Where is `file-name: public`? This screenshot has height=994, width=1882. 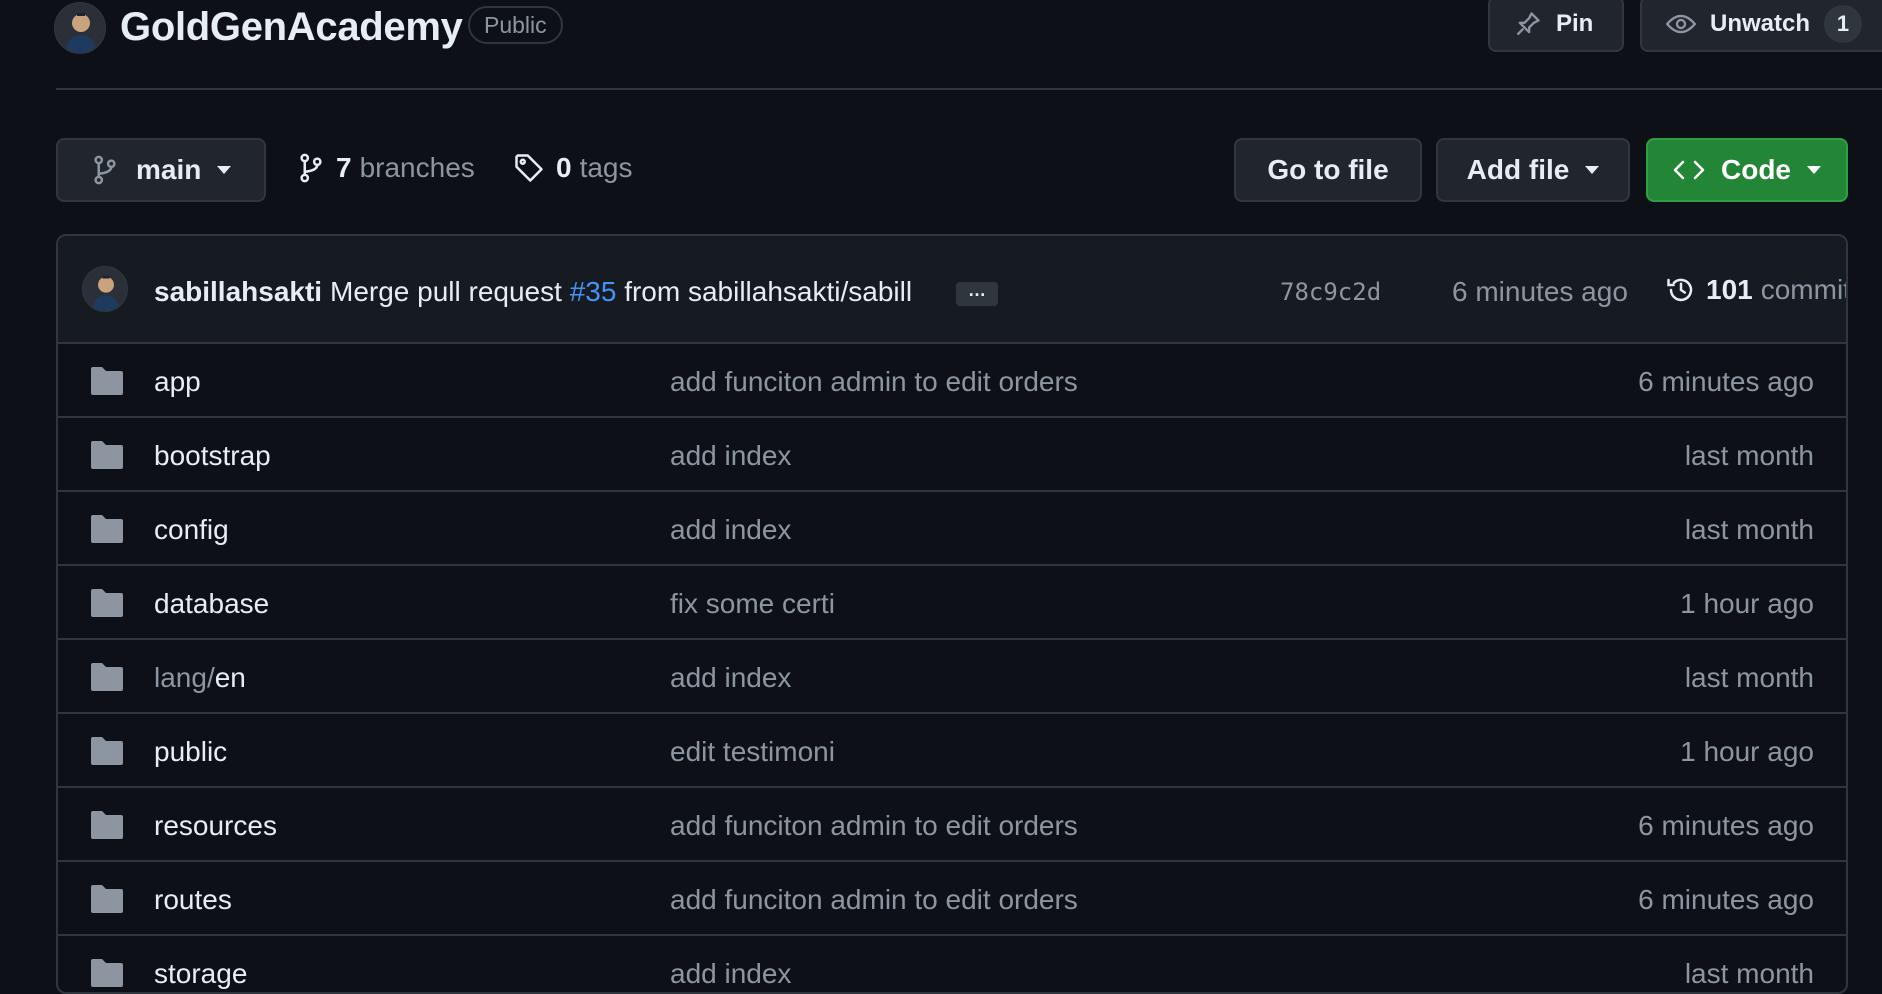
file-name: public is located at coordinates (191, 751).